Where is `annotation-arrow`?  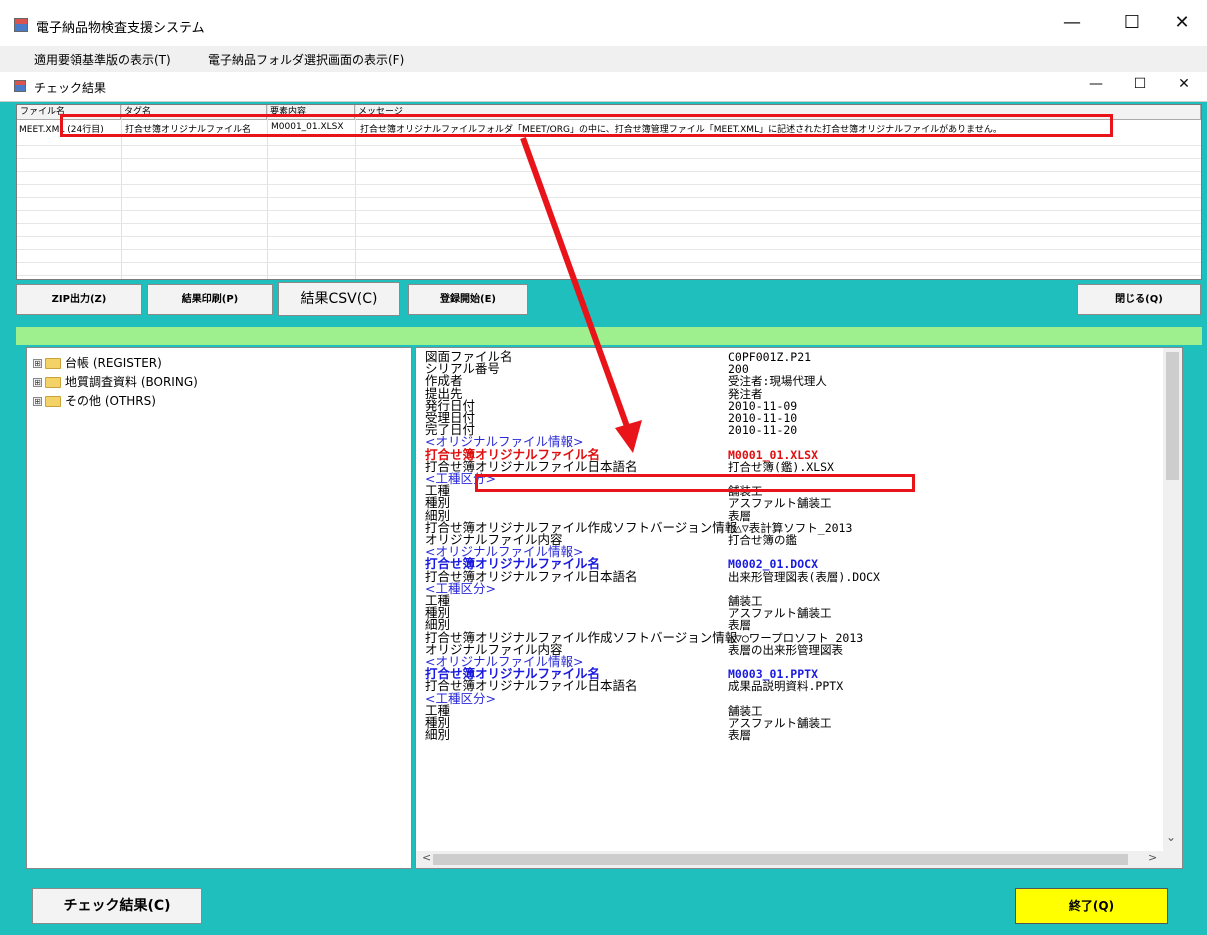
annotation-arrow is located at coordinates (581, 294).